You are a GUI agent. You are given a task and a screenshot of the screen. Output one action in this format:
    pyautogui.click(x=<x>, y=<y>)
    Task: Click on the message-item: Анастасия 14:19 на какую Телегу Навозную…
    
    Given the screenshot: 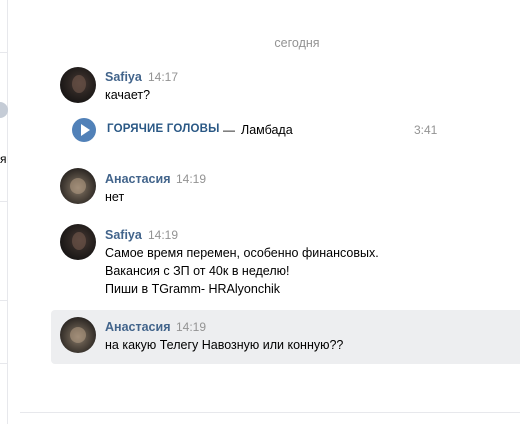 What is the action you would take?
    pyautogui.click(x=285, y=337)
    